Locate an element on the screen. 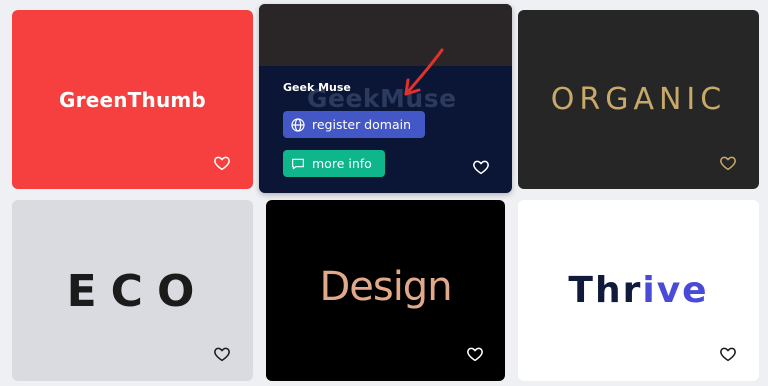 Image resolution: width=768 pixels, height=386 pixels. logo-text: Thrive is located at coordinates (638, 290).